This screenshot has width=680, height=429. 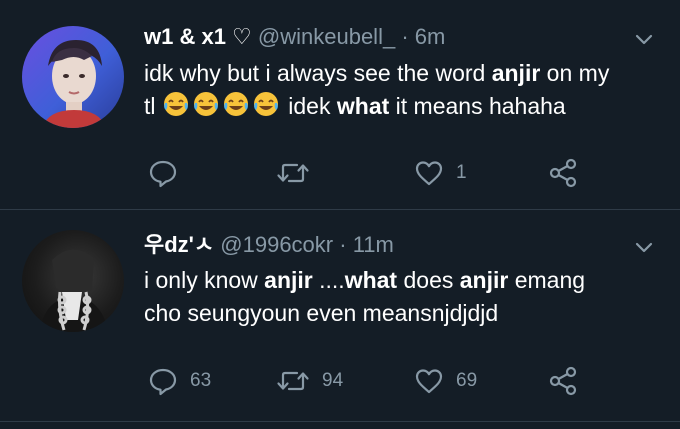 What do you see at coordinates (321, 313) in the screenshot?
I see `text-segment: cho seungyoun even meansnjdjdjd` at bounding box center [321, 313].